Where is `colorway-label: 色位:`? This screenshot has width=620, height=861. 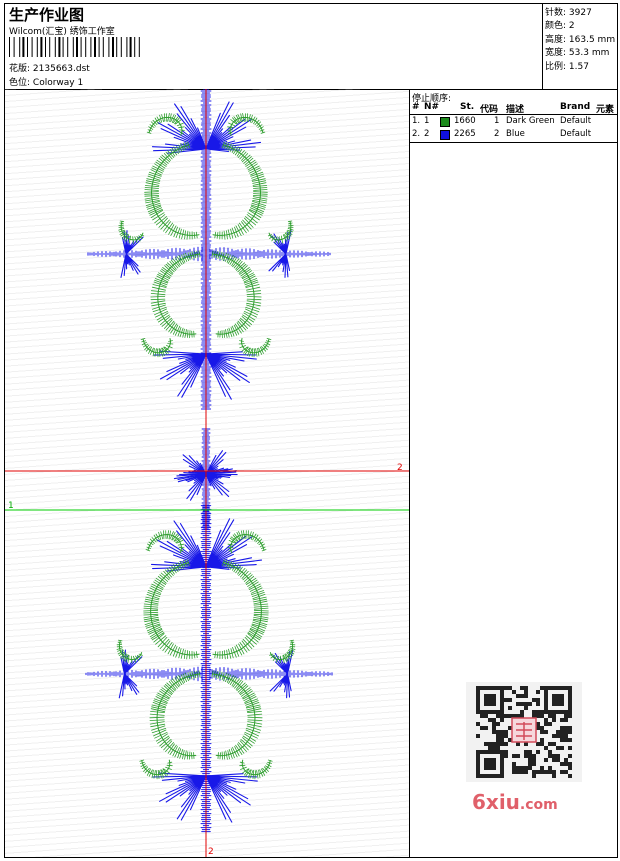 colorway-label: 色位: is located at coordinates (20, 83).